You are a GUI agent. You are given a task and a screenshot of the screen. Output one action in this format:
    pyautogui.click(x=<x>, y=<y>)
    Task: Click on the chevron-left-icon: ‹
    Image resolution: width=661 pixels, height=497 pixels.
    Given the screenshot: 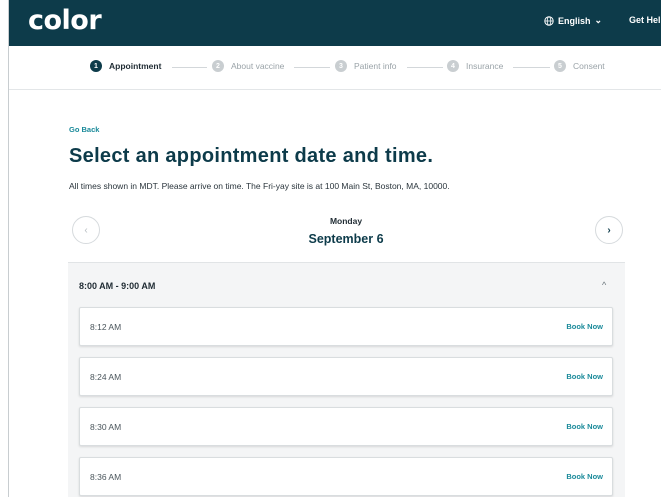 What is the action you would take?
    pyautogui.click(x=86, y=230)
    